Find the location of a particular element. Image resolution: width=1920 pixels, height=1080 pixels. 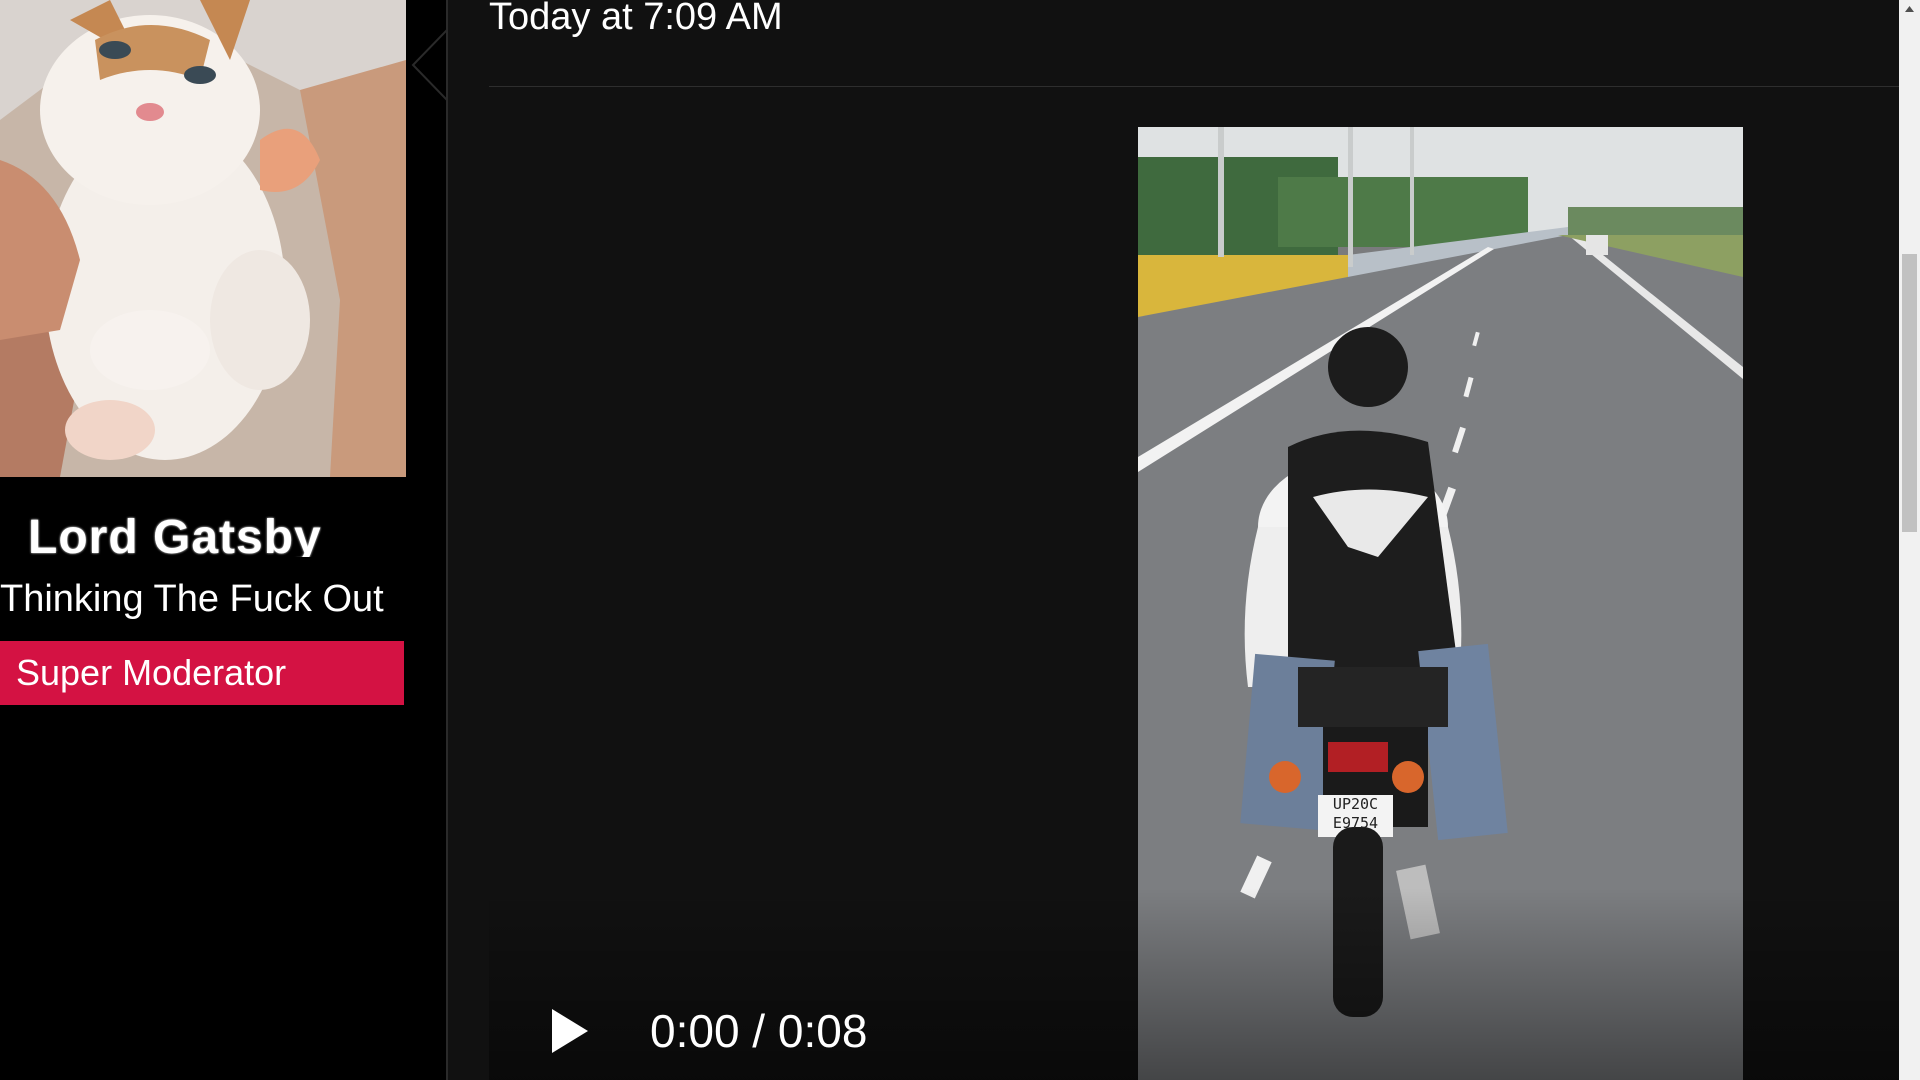

user-name: Lord Gatsby is located at coordinates (175, 536).